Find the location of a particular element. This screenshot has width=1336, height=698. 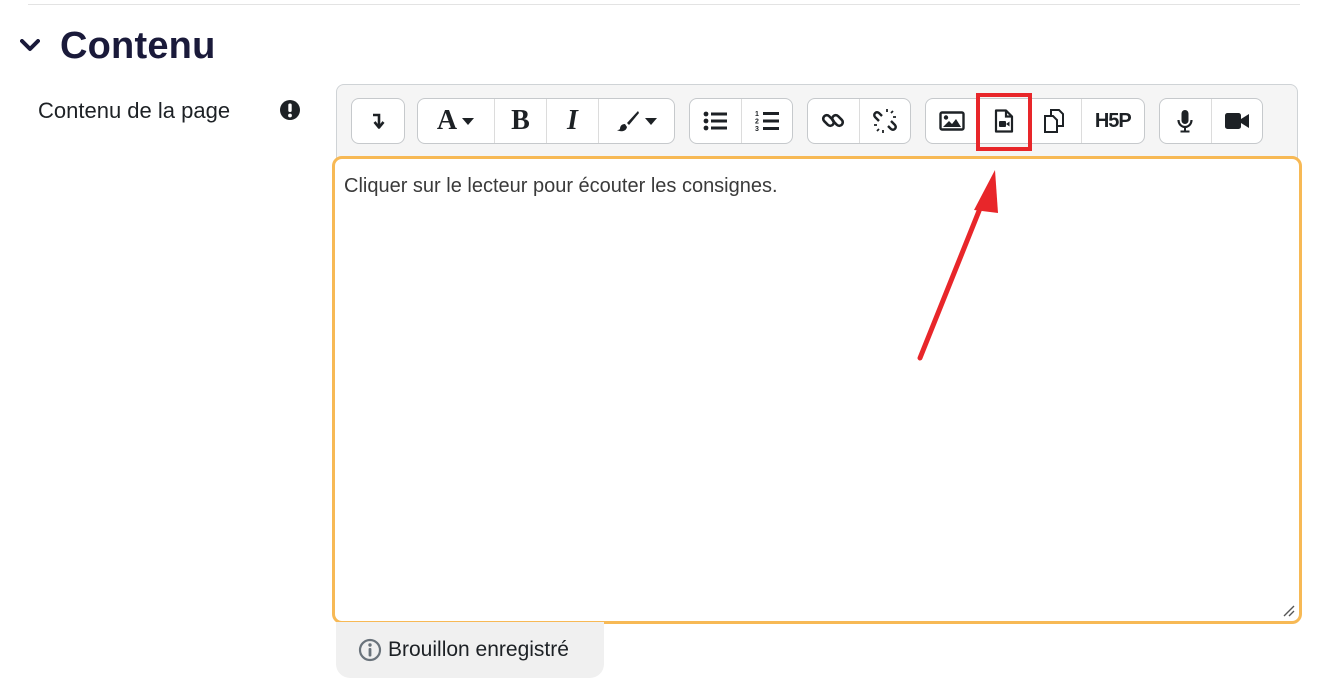

svg-text: 3 is located at coordinates (757, 129).